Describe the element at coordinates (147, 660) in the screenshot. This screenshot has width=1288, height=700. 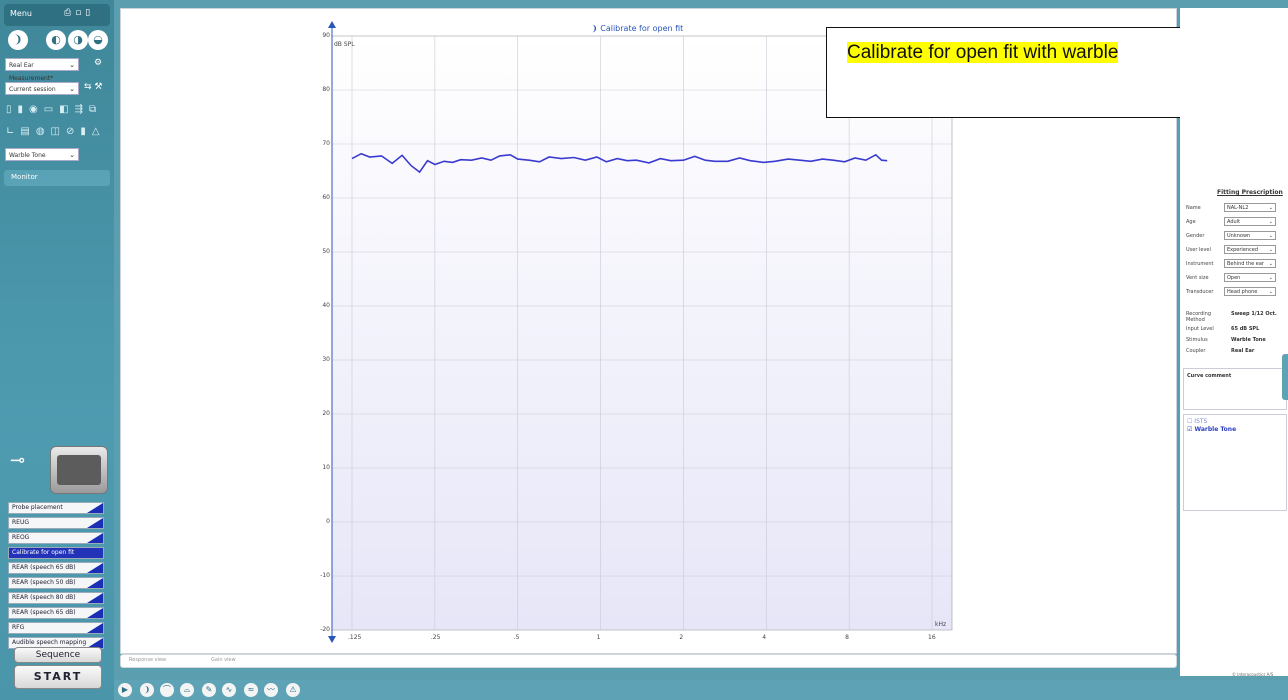
I see `response-view-option: Response view` at that location.